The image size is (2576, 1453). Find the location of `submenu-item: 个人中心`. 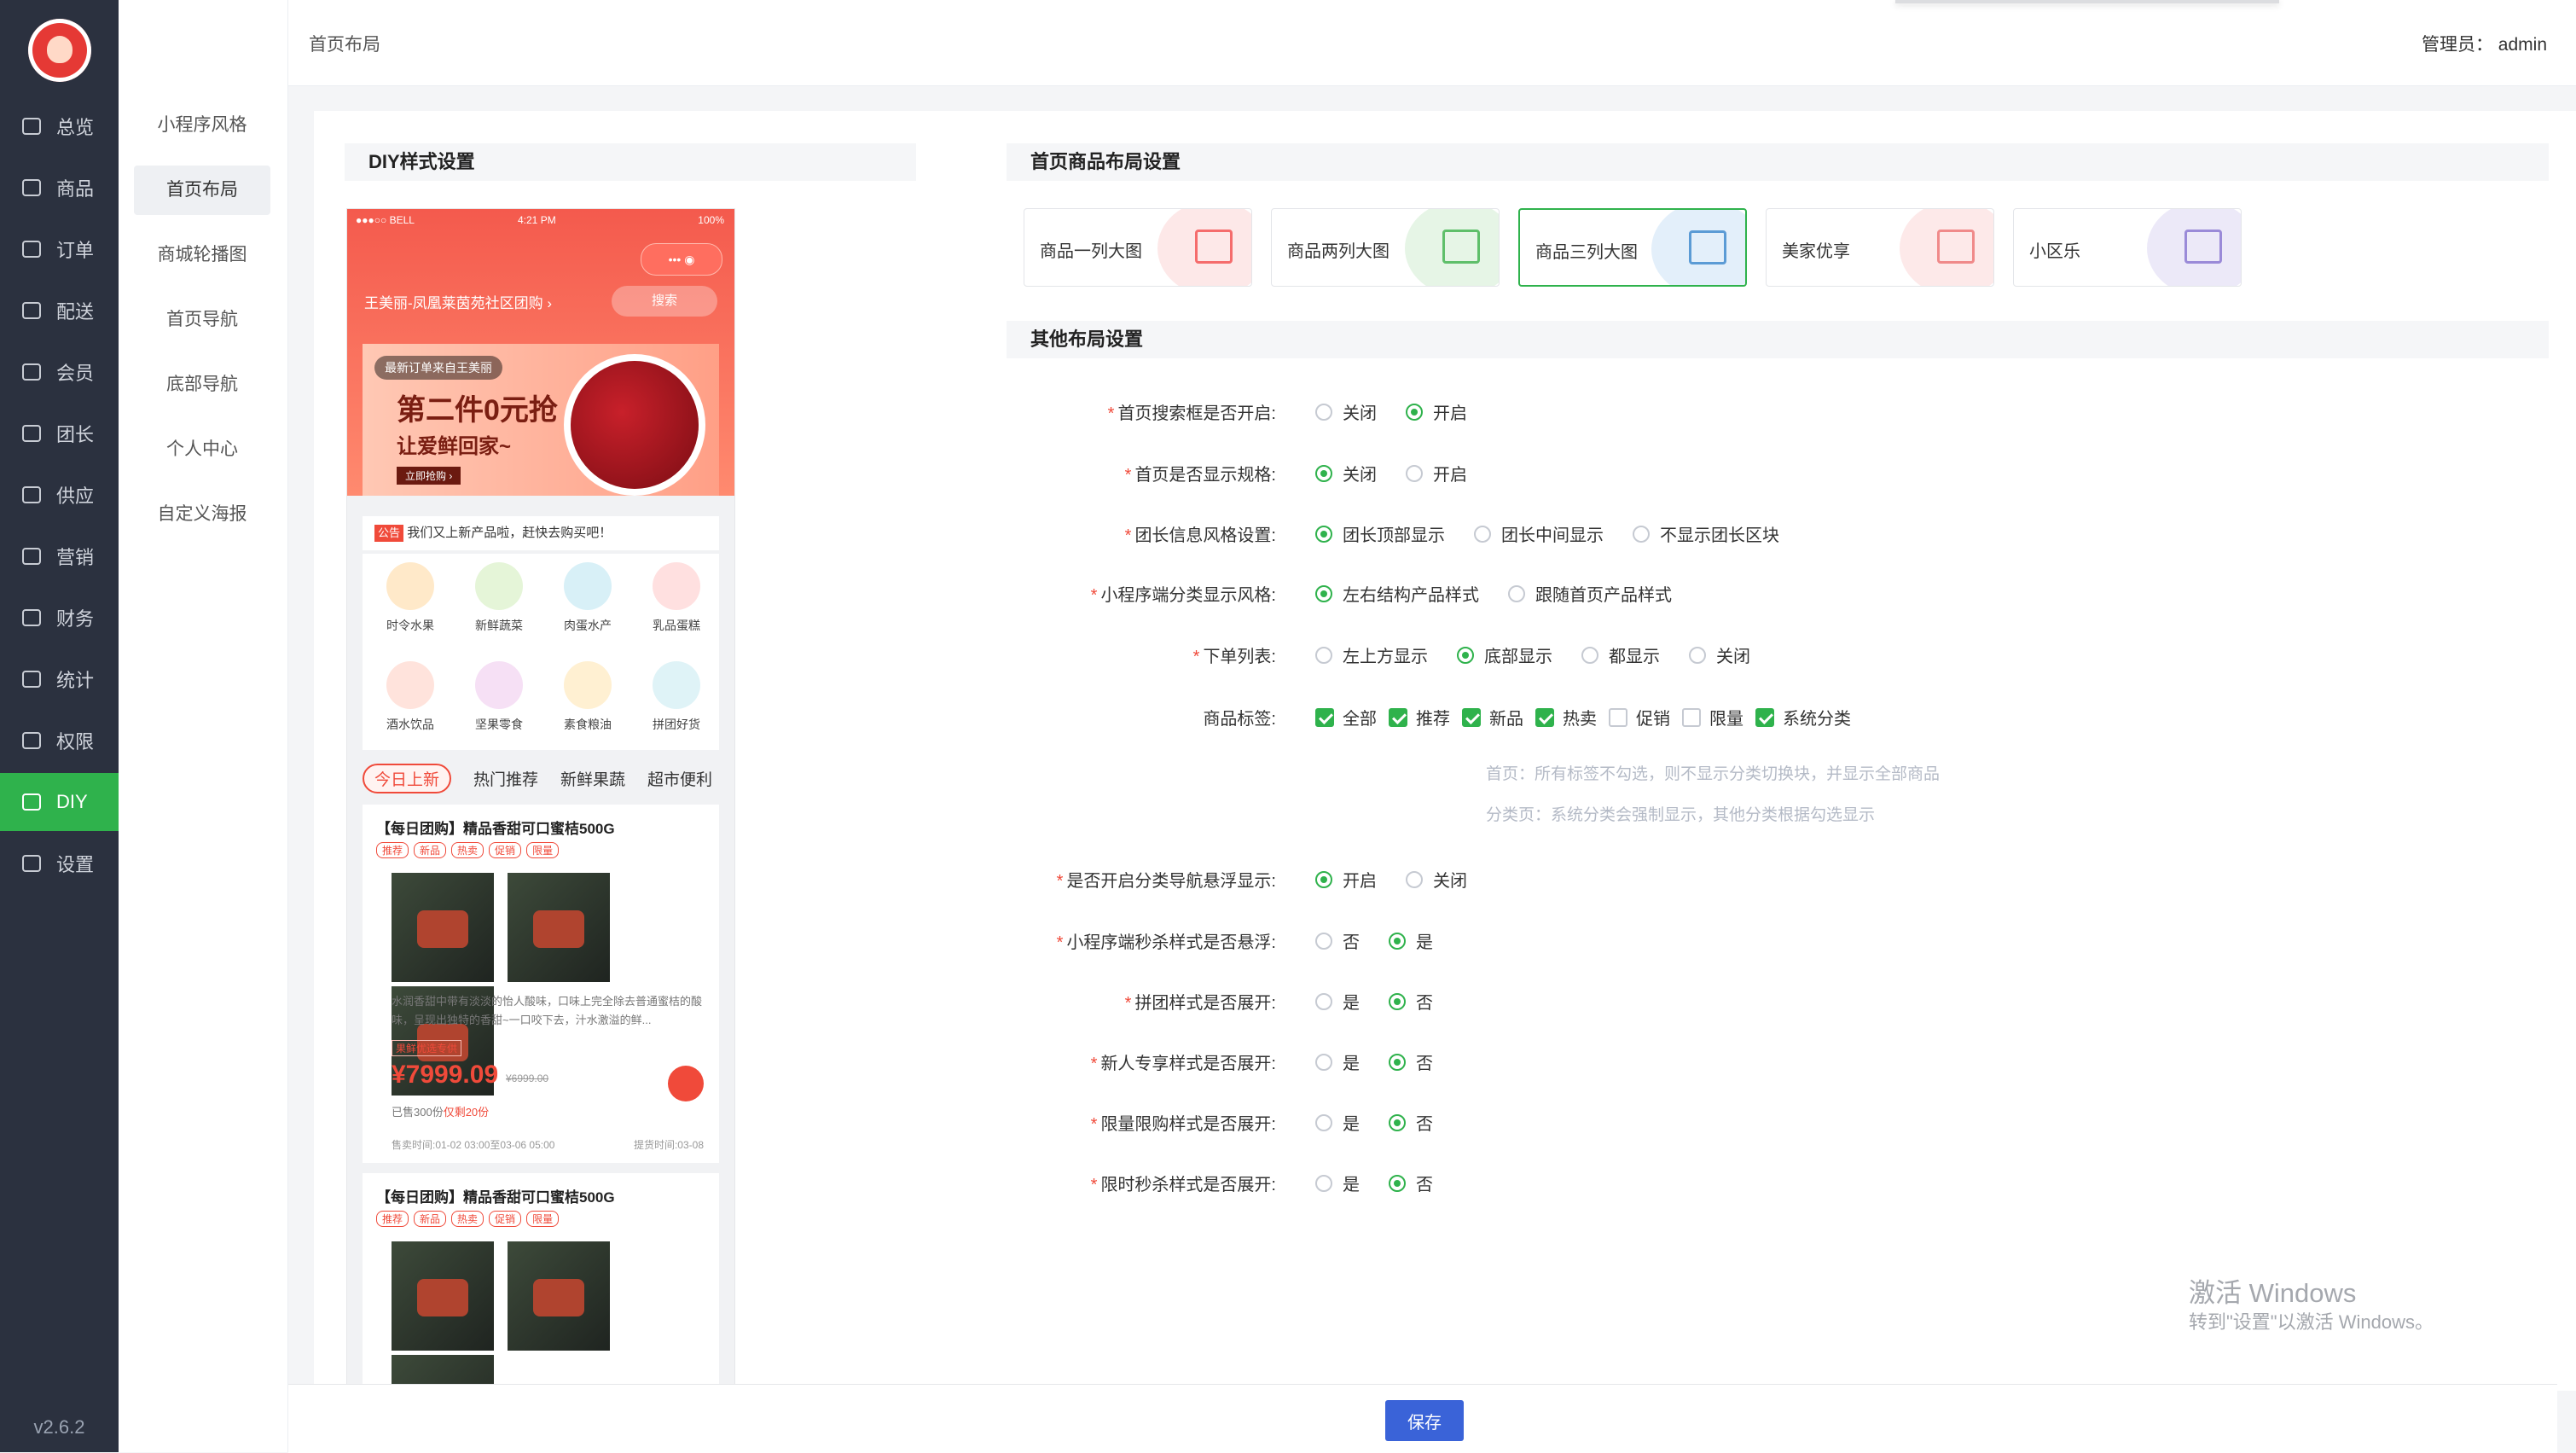

submenu-item: 个人中心 is located at coordinates (202, 449).